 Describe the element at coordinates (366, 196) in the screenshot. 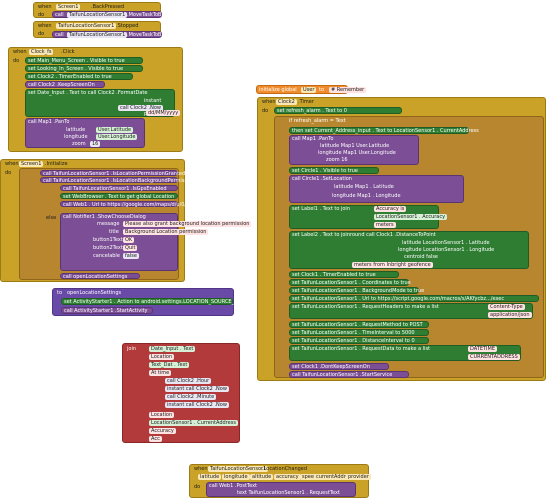

I see `longitude-line: longitude Map1 . Longitude` at that location.